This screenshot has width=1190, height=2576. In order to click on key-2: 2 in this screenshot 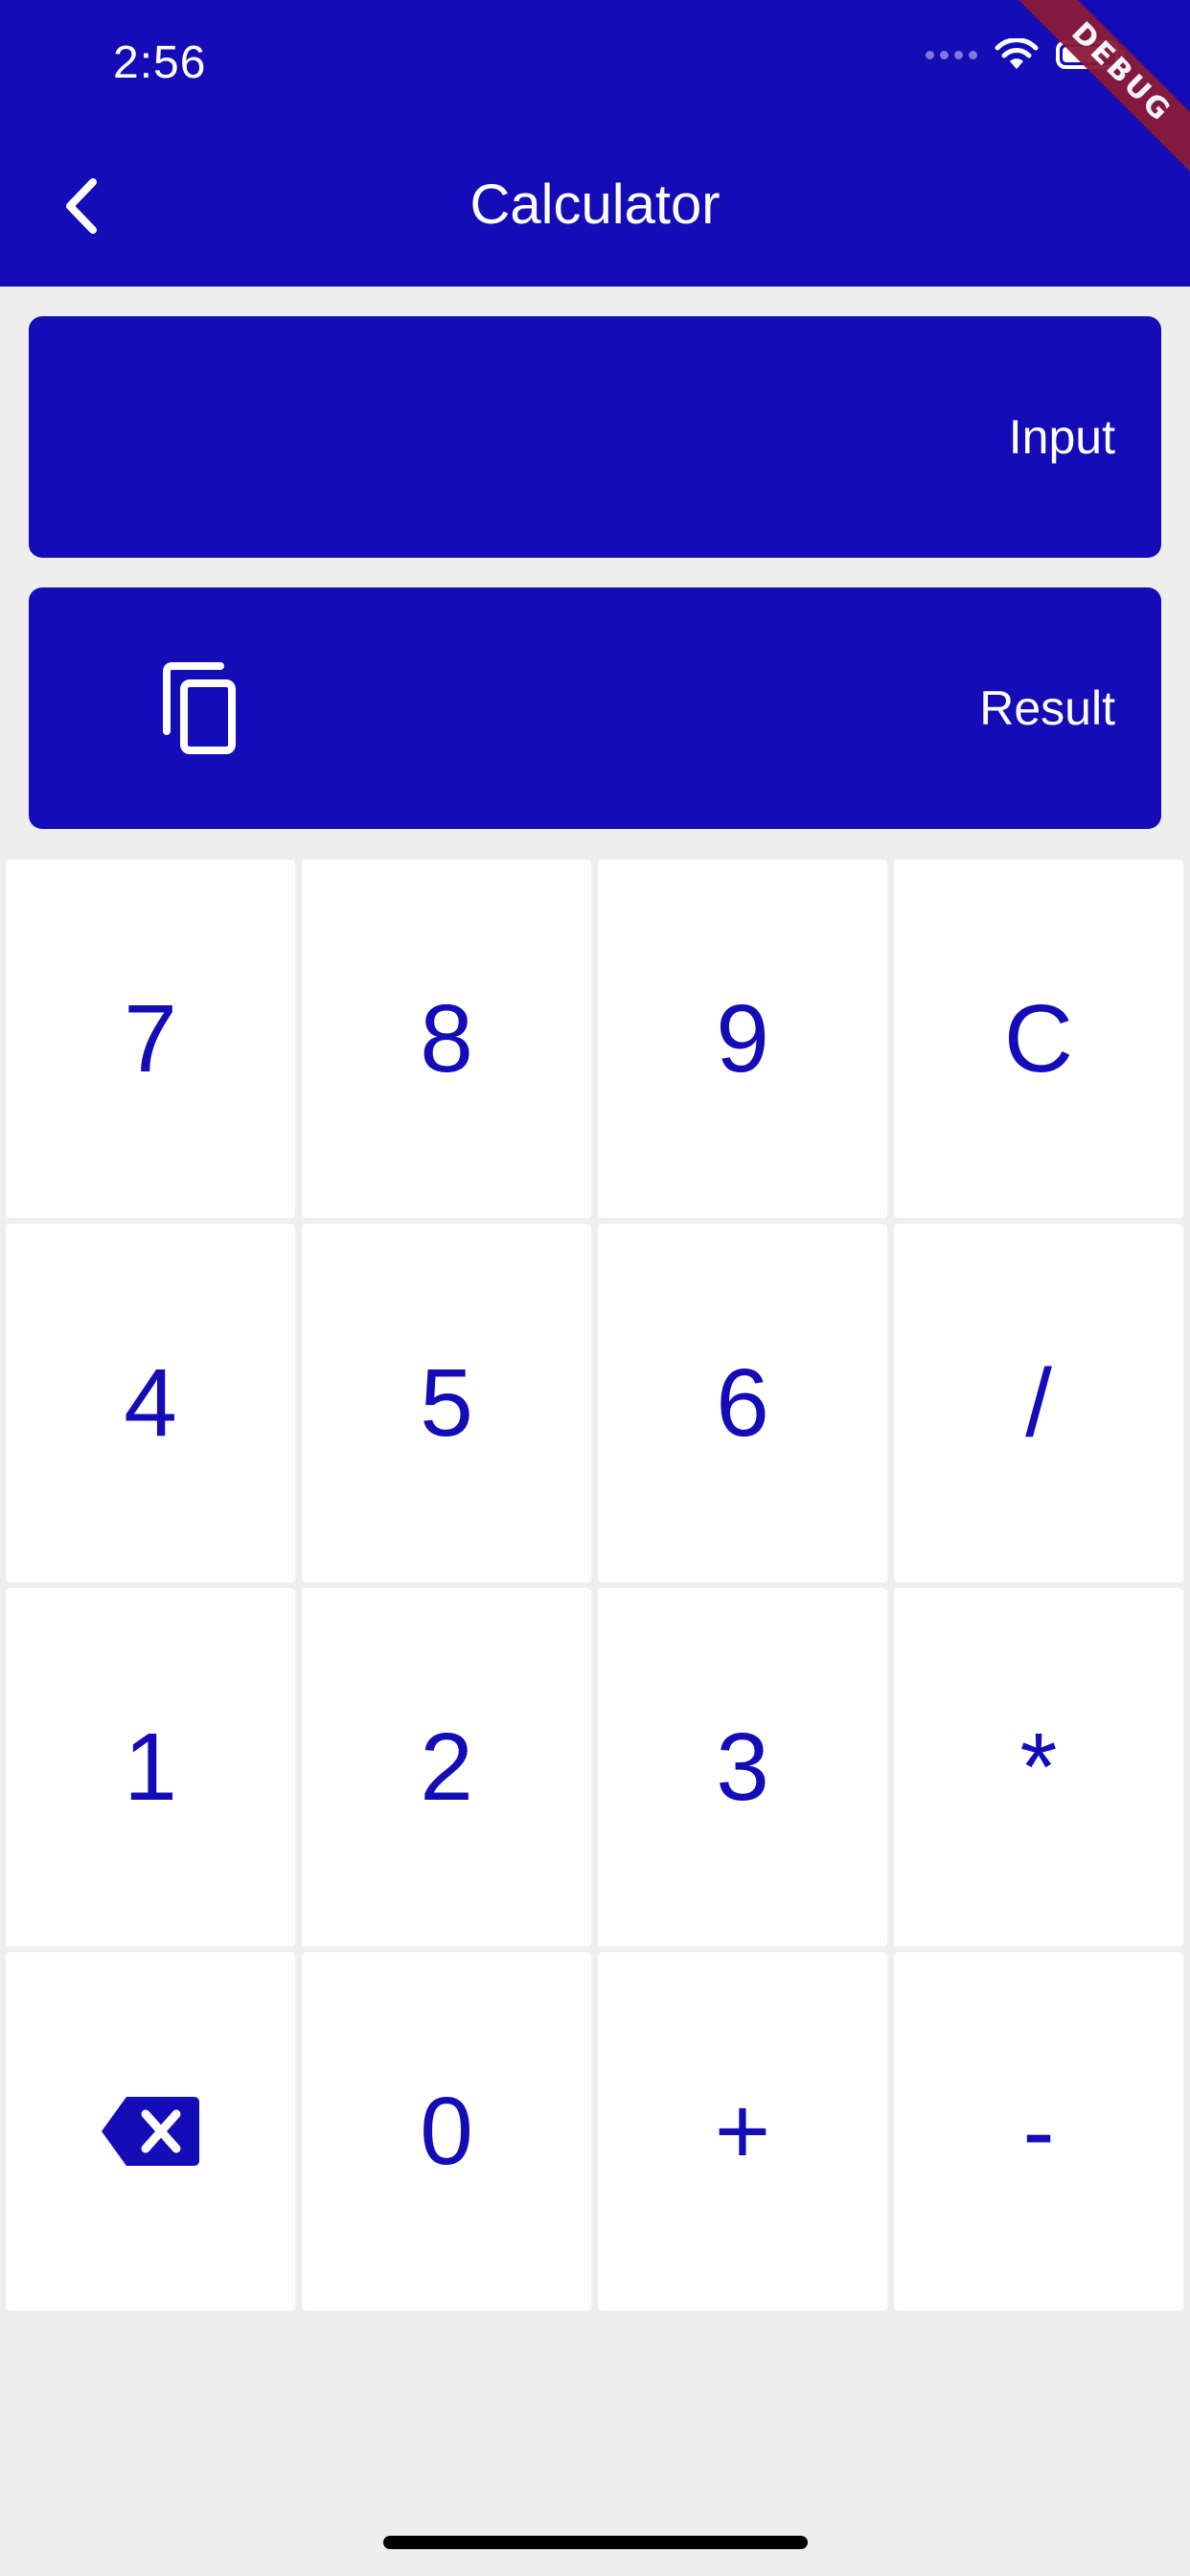, I will do `click(447, 1767)`.